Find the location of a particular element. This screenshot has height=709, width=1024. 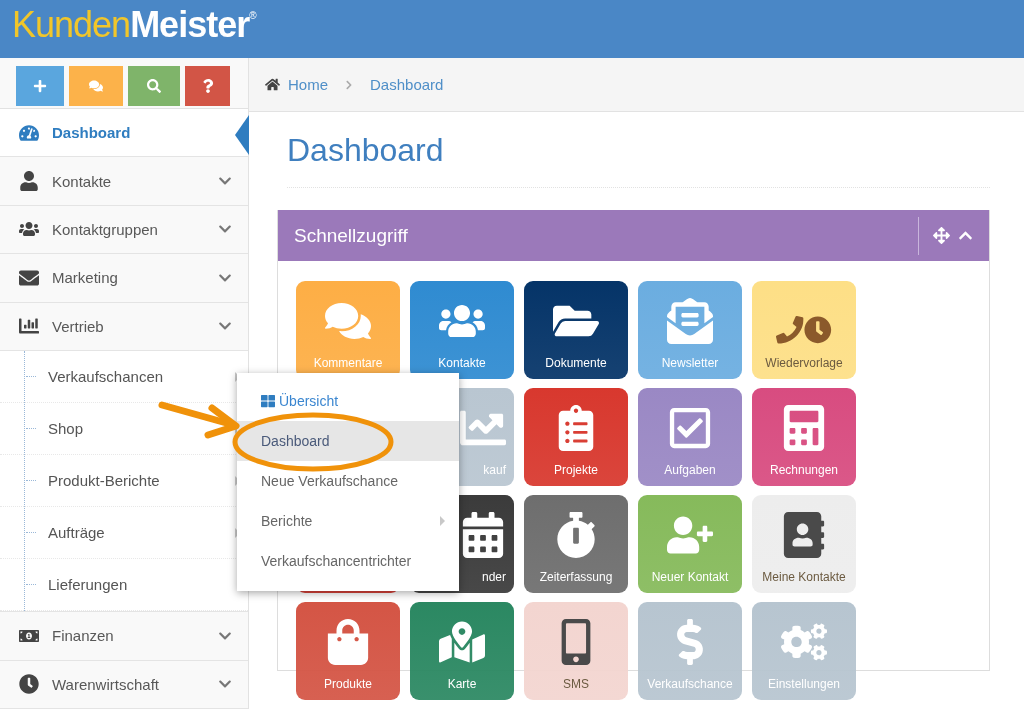

shortcut-tile: Karte is located at coordinates (462, 651).